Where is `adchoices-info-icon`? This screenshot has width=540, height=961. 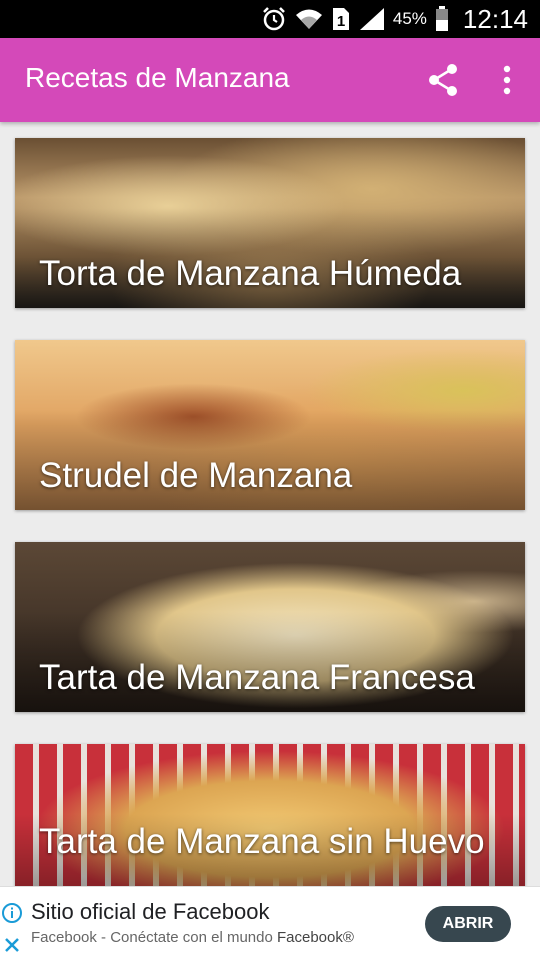
adchoices-info-icon is located at coordinates (12, 913).